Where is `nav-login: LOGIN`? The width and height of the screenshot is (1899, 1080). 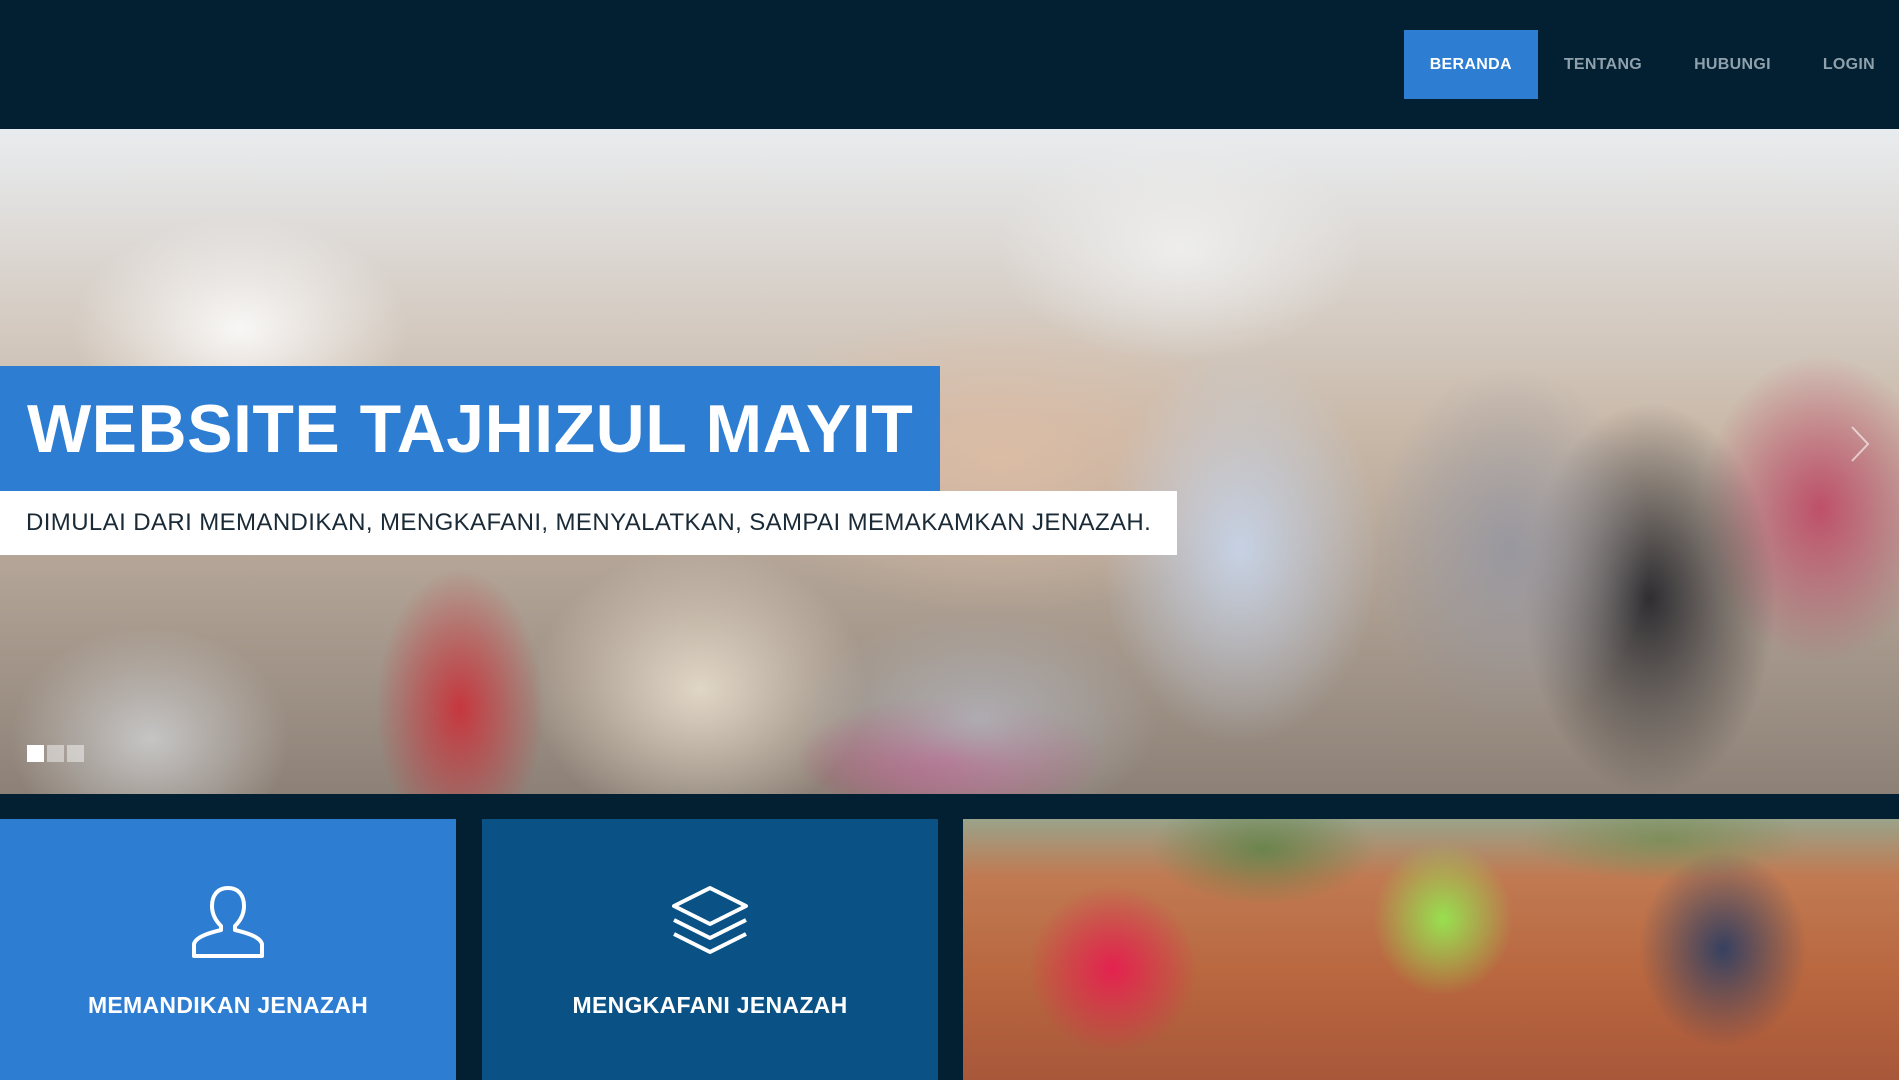 nav-login: LOGIN is located at coordinates (1848, 64).